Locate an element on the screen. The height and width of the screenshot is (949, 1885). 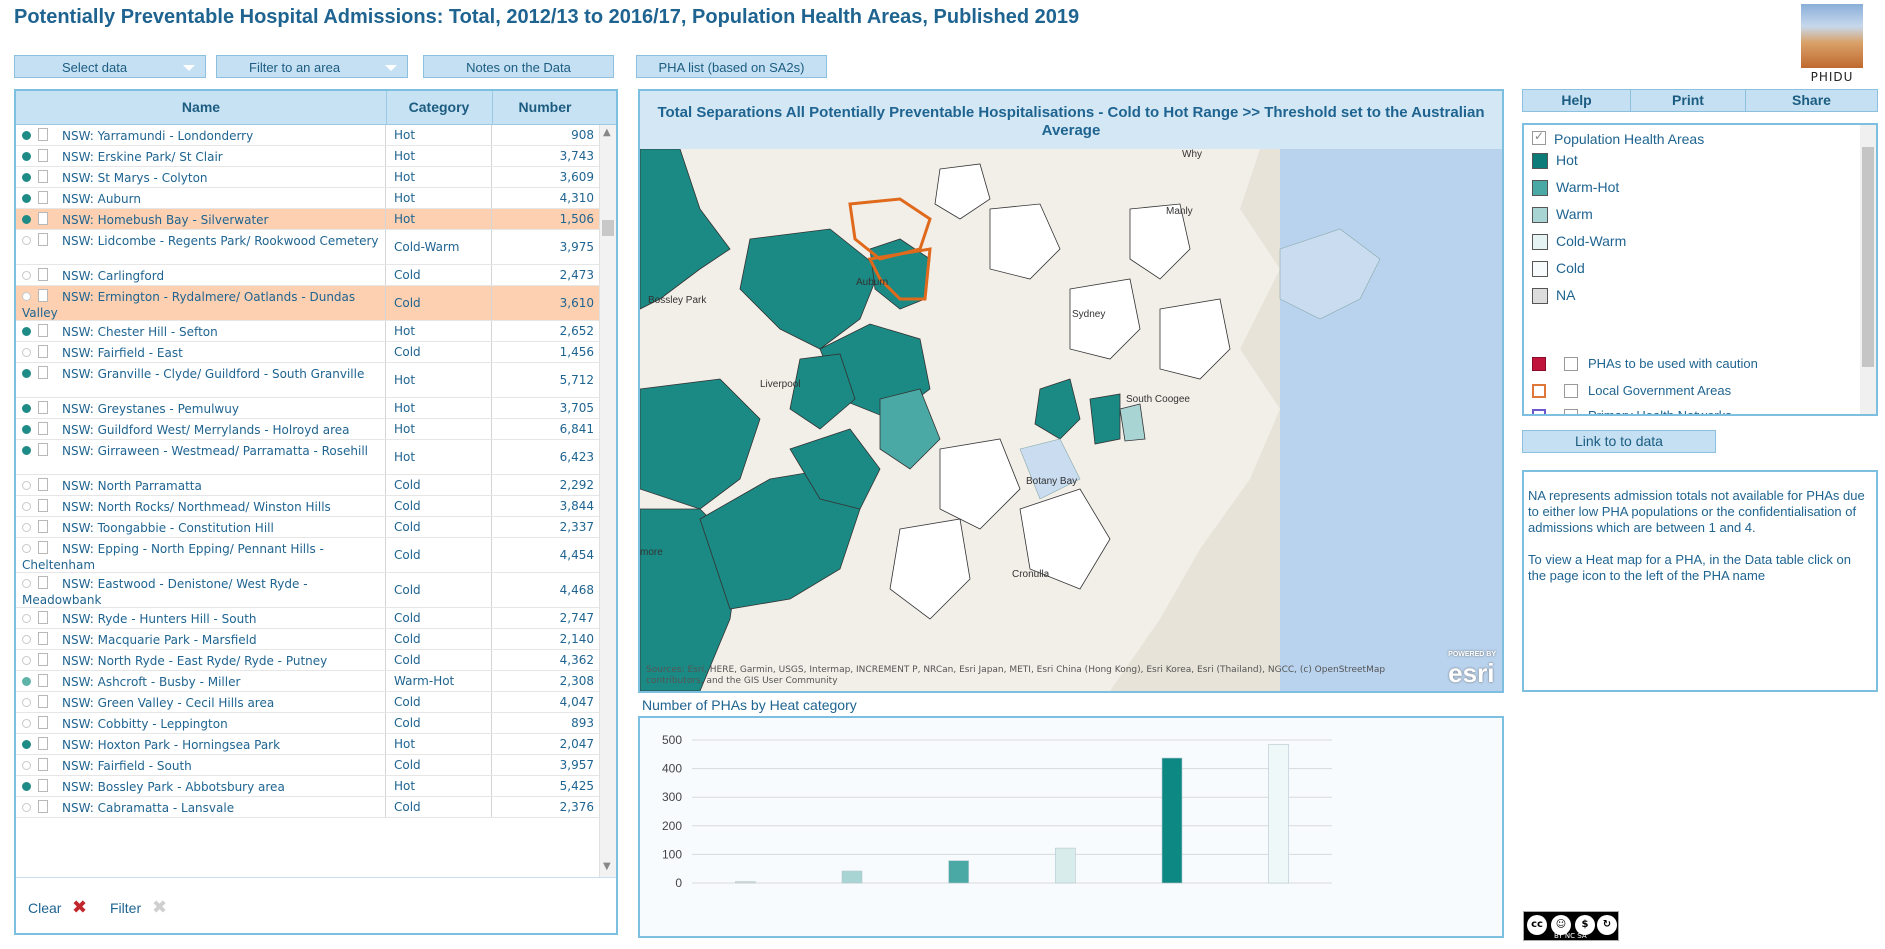
table-row: NSW: Macquarie Park - Marsfield Cold 2,140 is located at coordinates (308, 639).